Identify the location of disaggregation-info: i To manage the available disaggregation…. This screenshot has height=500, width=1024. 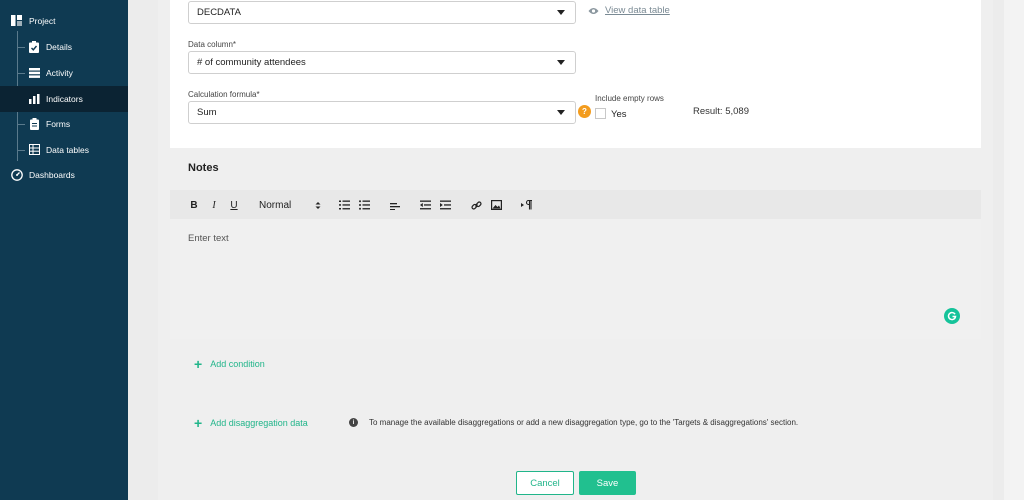
(573, 422).